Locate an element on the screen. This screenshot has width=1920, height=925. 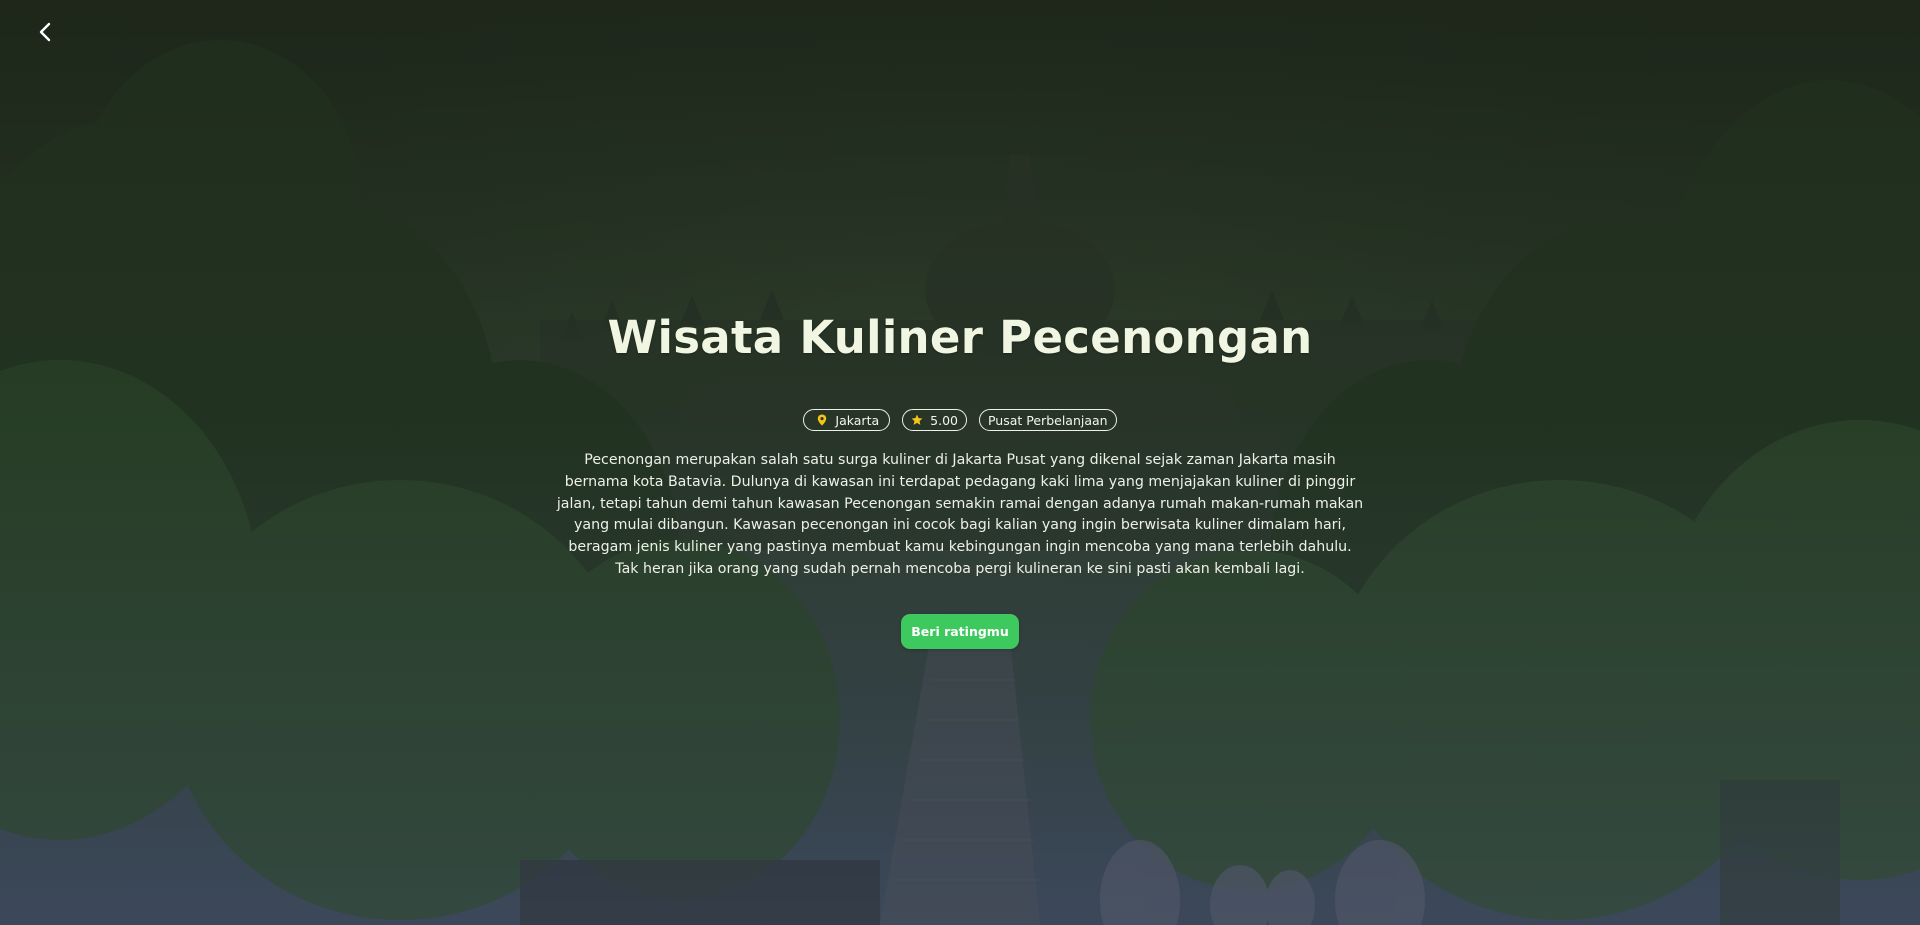
rate-button: Beri ratingmu is located at coordinates (960, 631).